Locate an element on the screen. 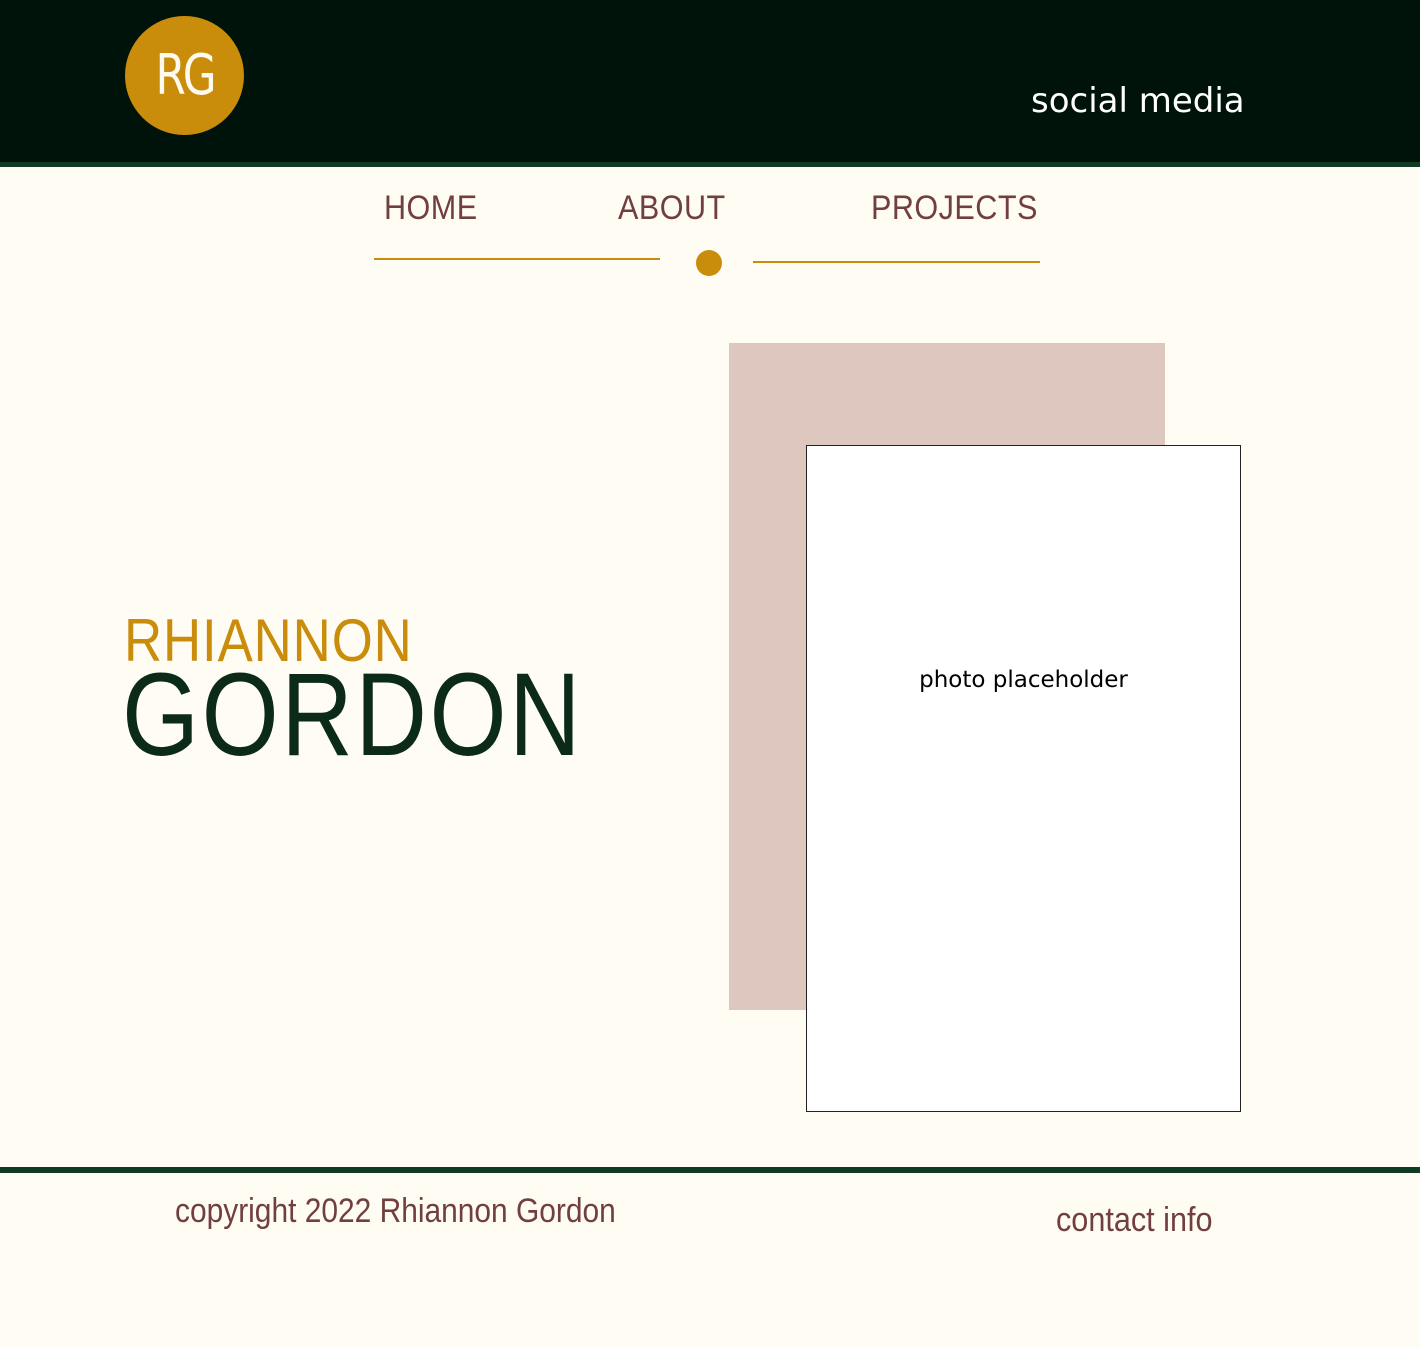  social-media-link: social media is located at coordinates (1138, 101).